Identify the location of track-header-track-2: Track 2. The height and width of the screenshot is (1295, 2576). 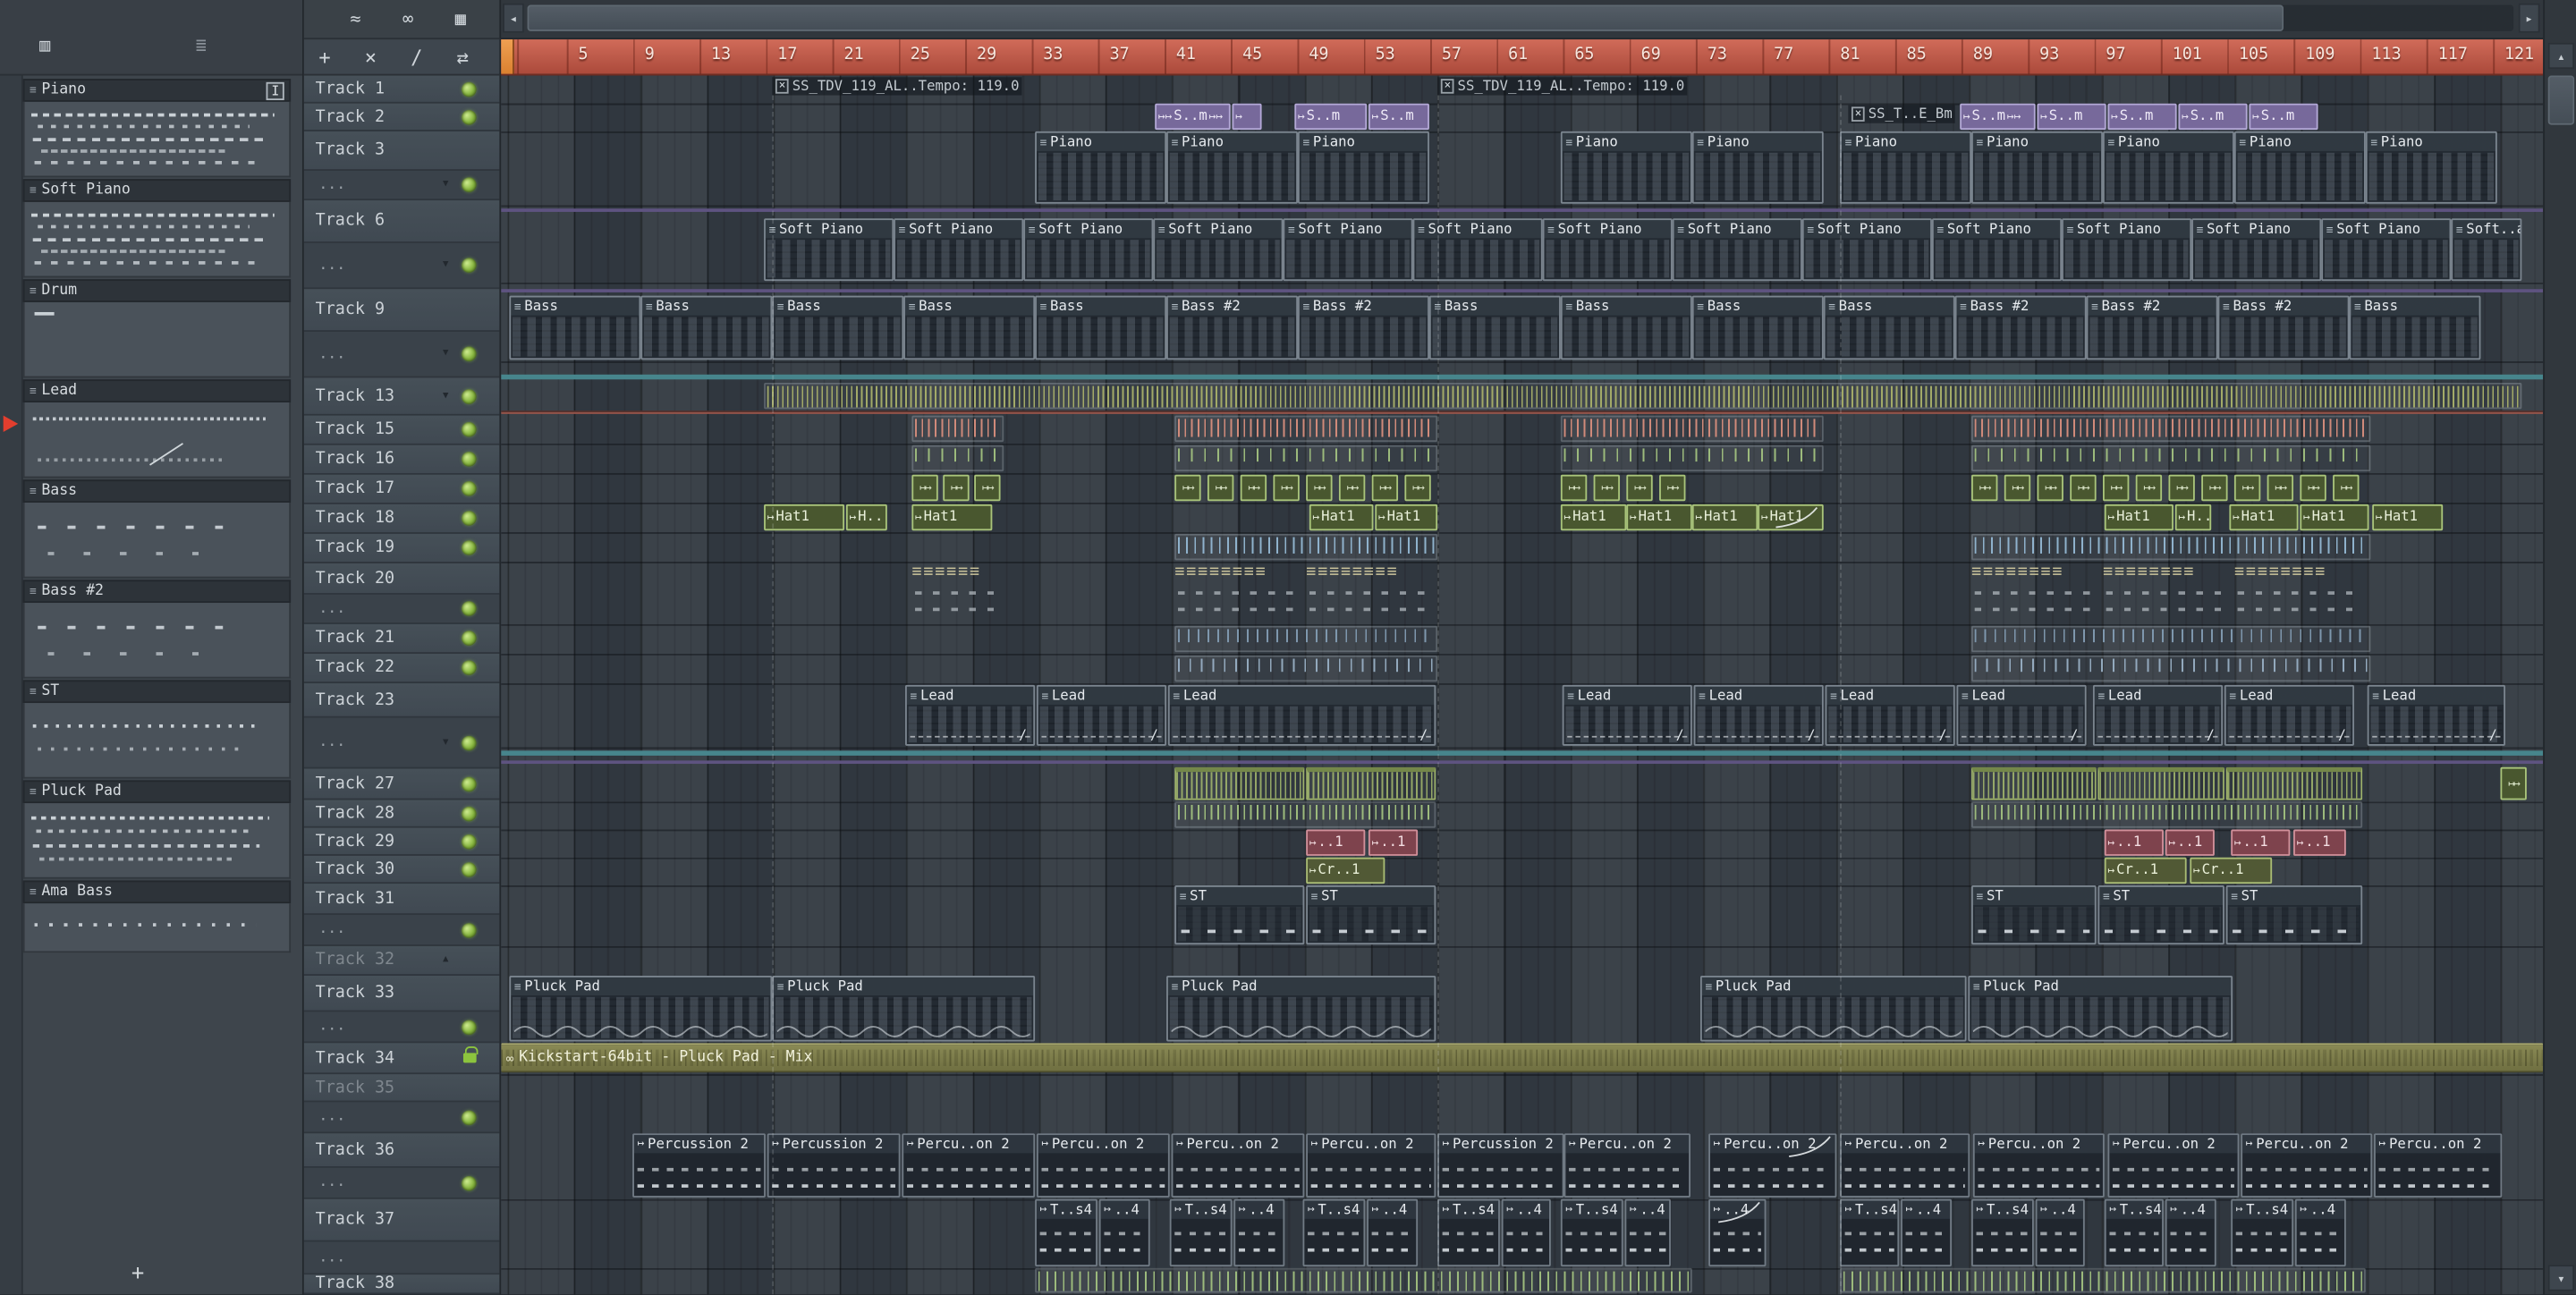
(401, 117).